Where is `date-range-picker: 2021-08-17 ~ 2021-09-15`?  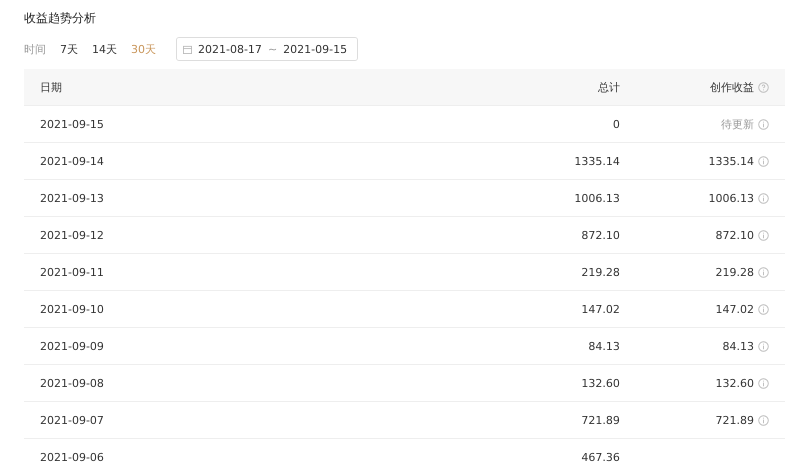 date-range-picker: 2021-08-17 ~ 2021-09-15 is located at coordinates (267, 49).